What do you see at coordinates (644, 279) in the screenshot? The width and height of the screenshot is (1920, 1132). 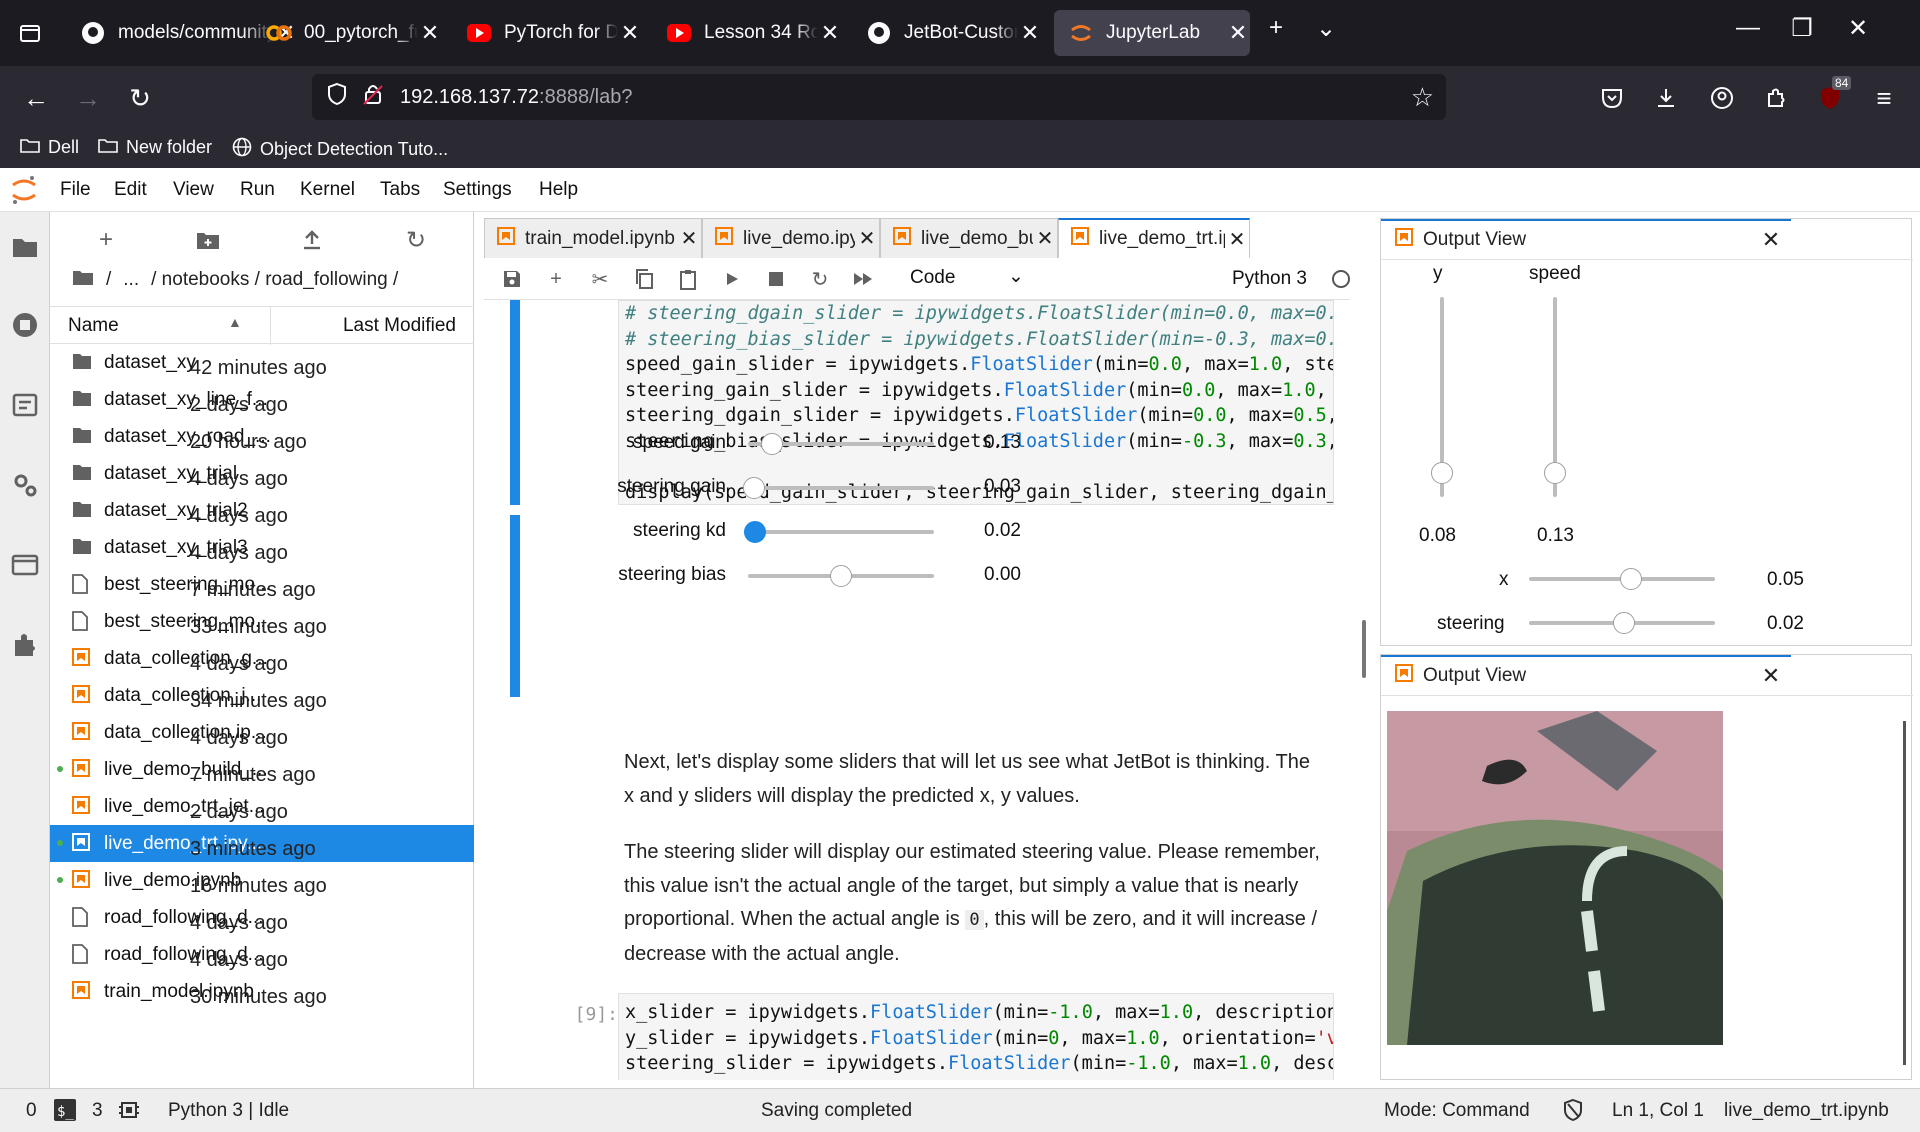 I see `copy-icon` at bounding box center [644, 279].